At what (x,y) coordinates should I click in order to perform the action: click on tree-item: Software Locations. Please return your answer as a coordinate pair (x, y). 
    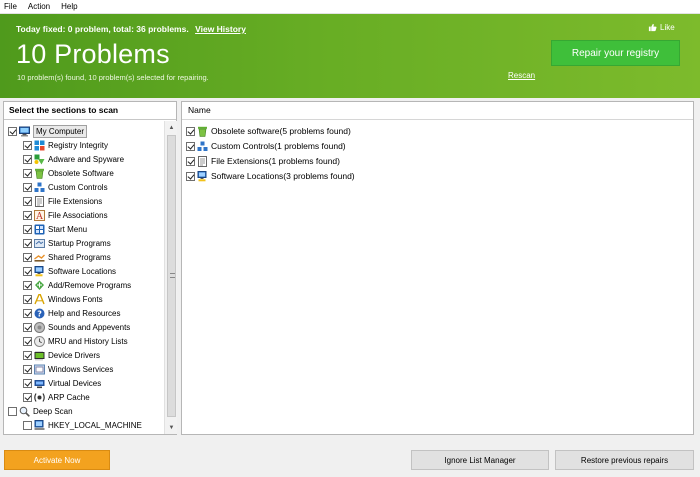
    Looking at the image, I should click on (69, 271).